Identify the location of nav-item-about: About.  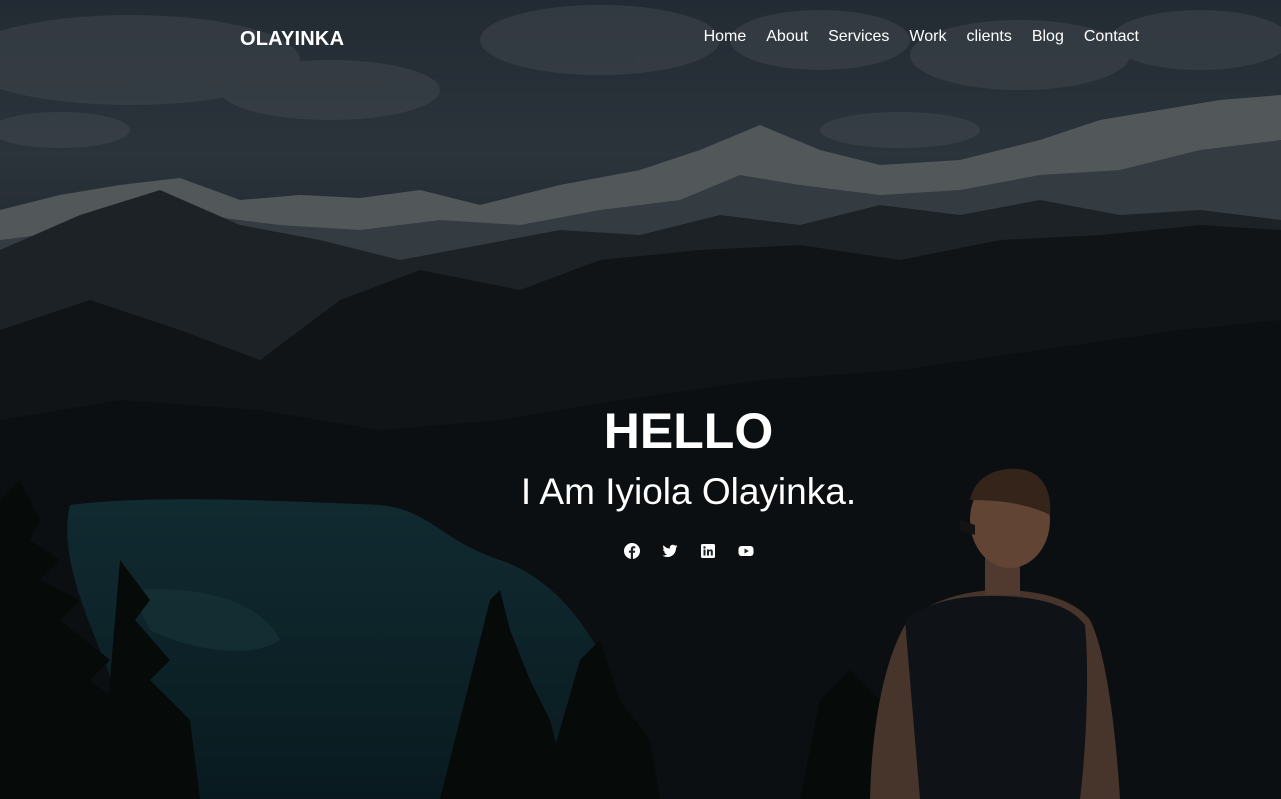
(787, 37).